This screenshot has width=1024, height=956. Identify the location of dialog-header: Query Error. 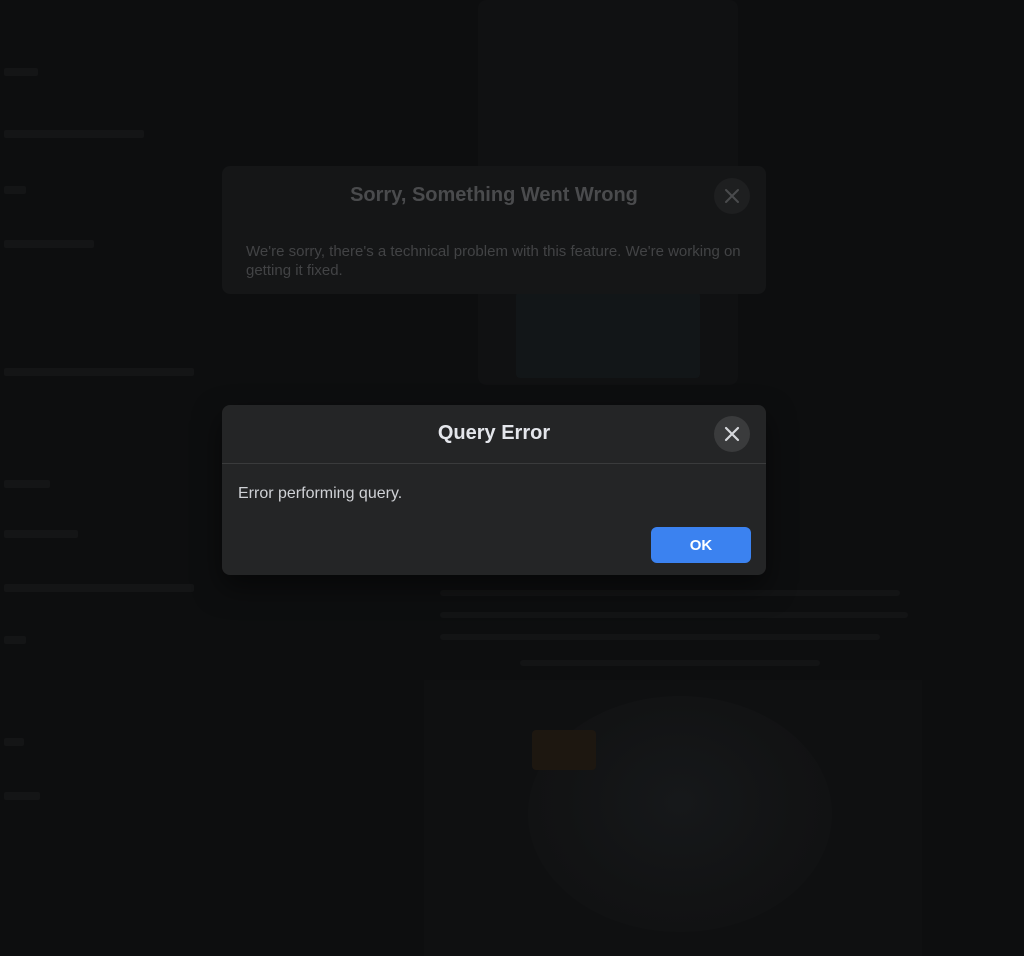
(494, 434).